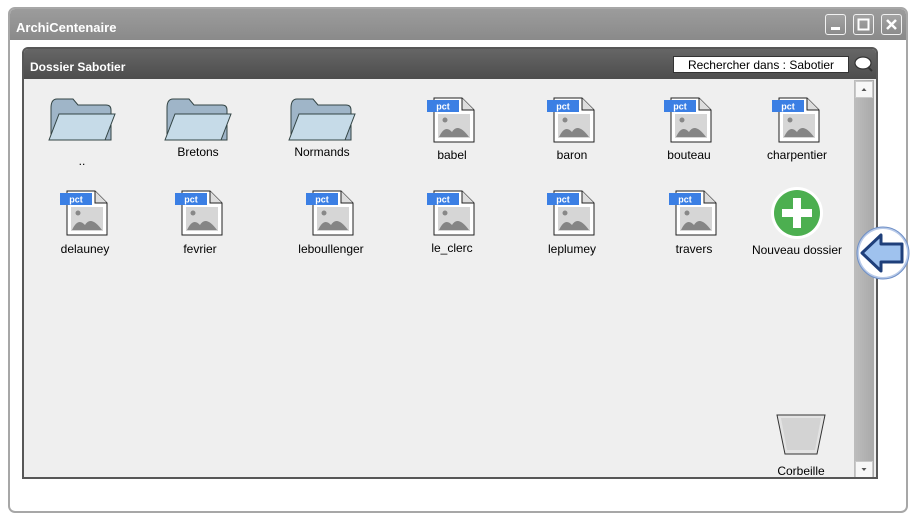  I want to click on item-label: le_clerc, so click(452, 248).